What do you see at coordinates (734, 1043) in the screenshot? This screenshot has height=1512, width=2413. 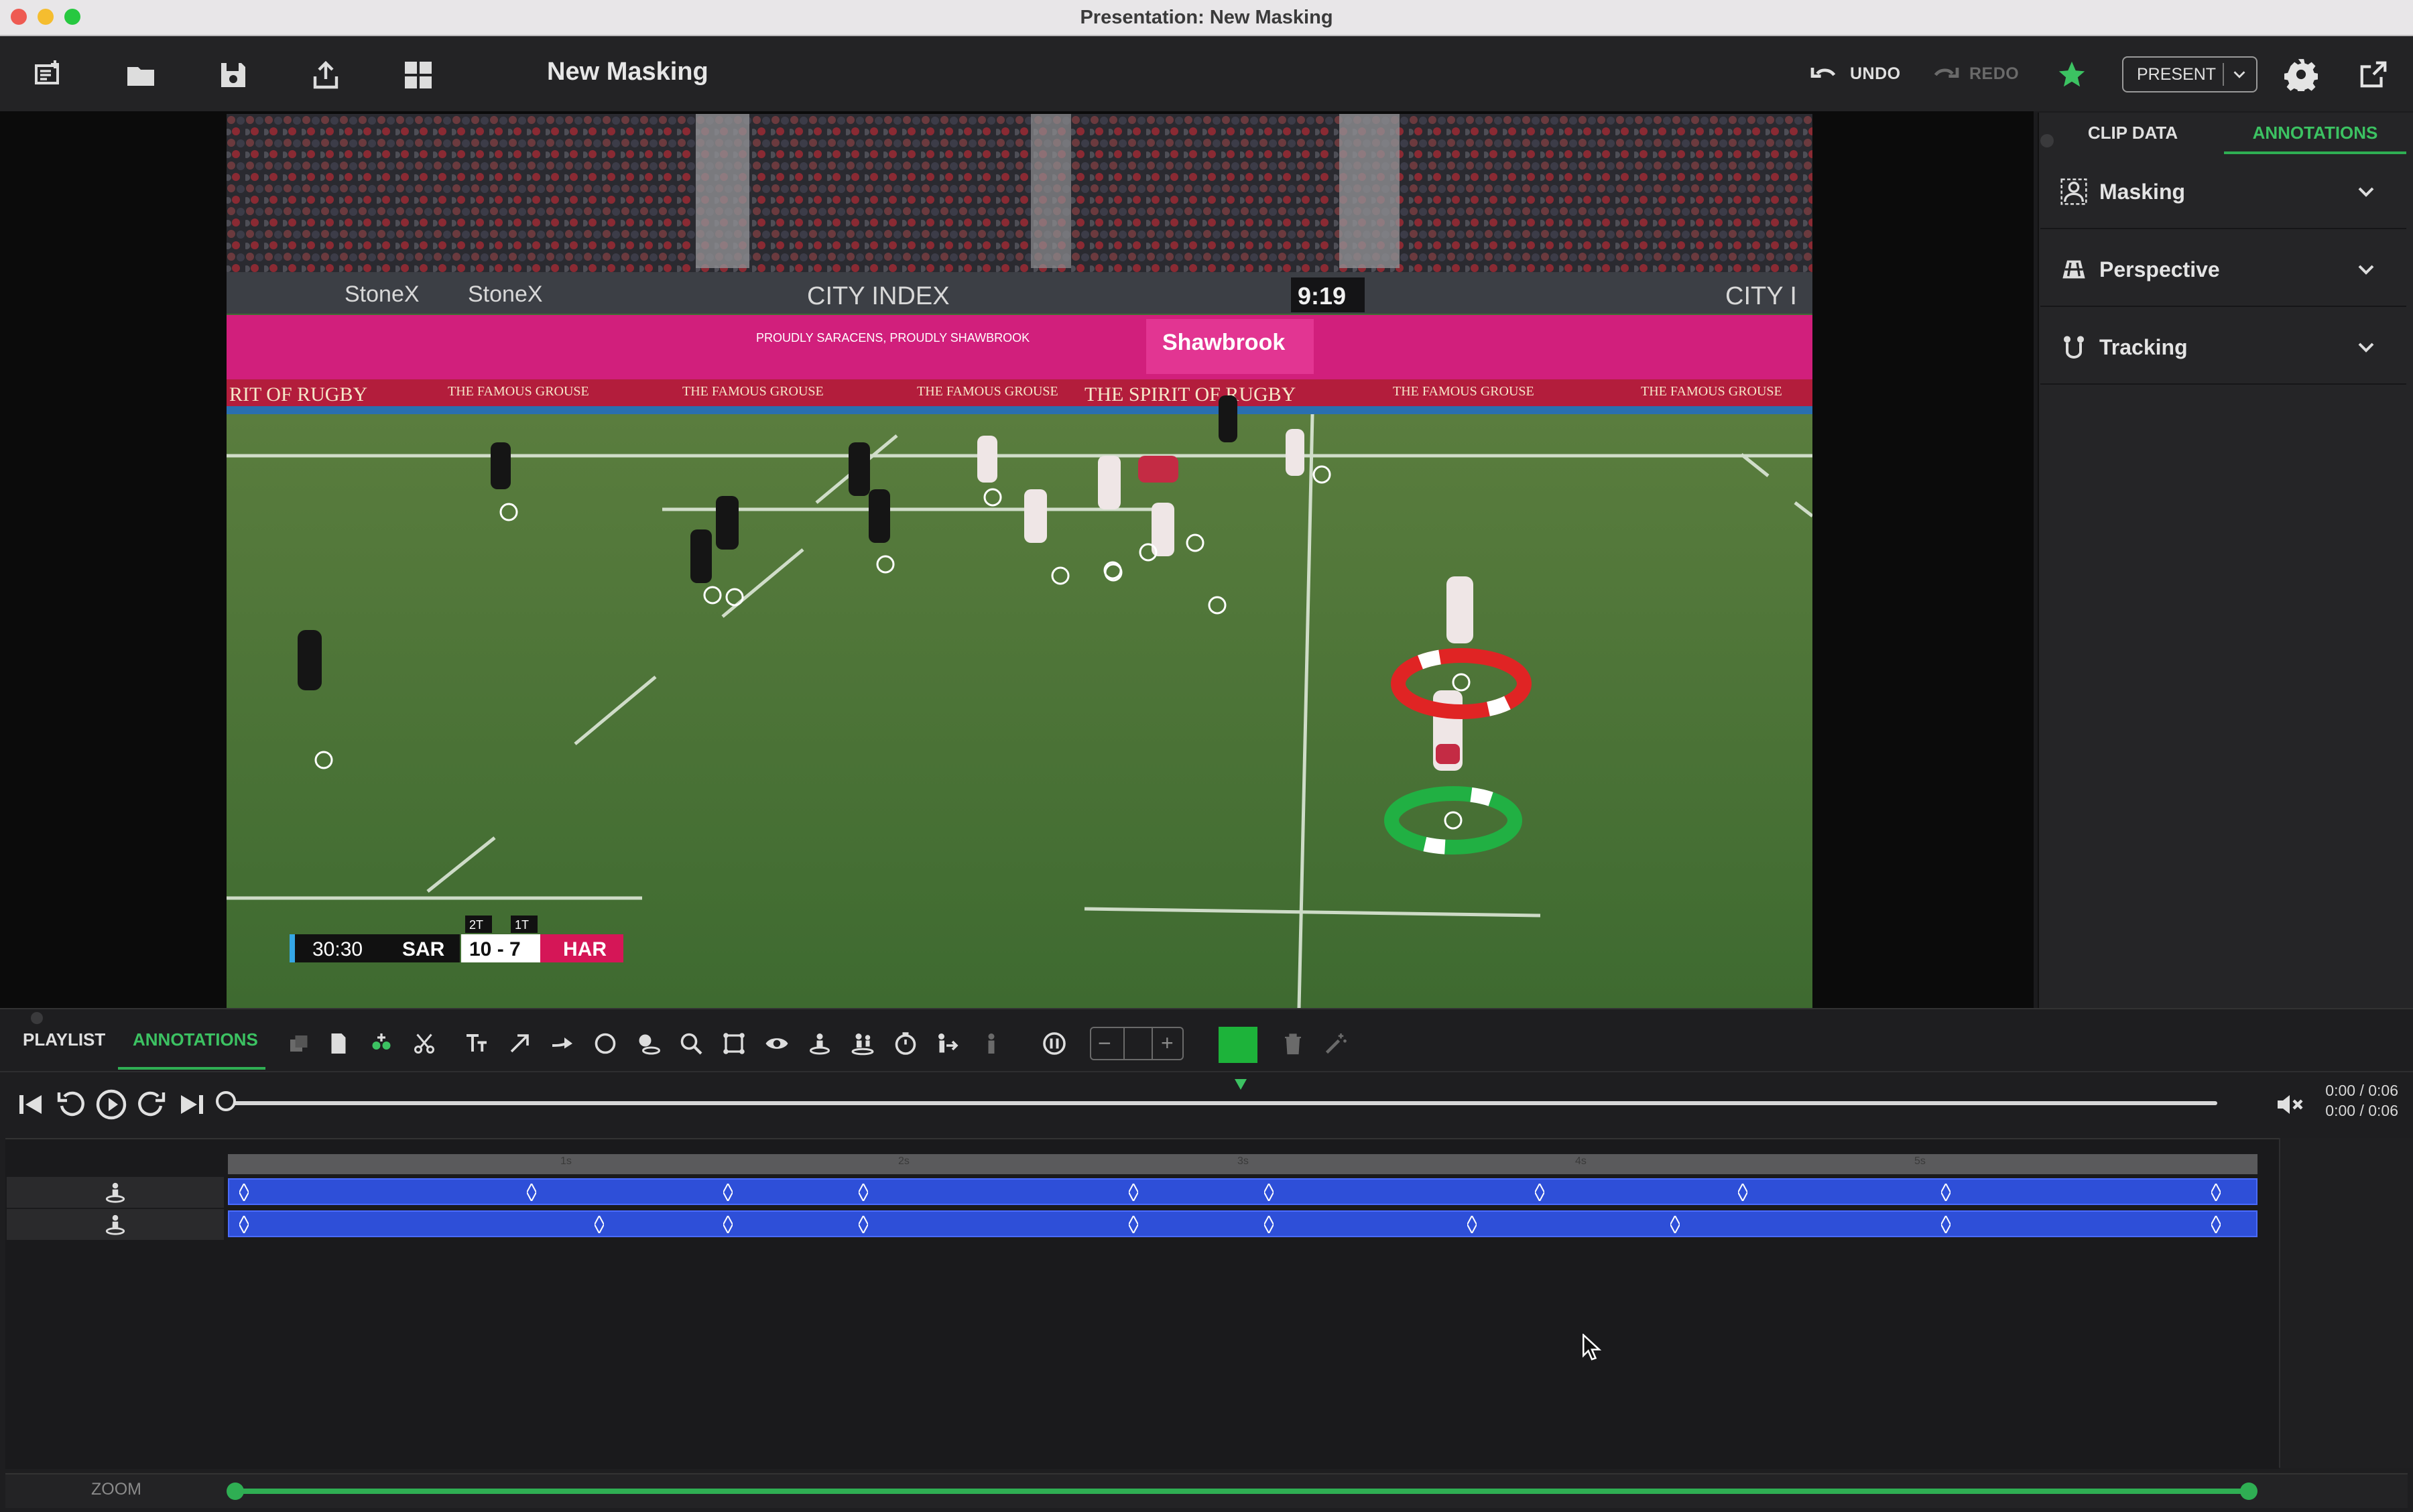 I see `polygon-icon` at bounding box center [734, 1043].